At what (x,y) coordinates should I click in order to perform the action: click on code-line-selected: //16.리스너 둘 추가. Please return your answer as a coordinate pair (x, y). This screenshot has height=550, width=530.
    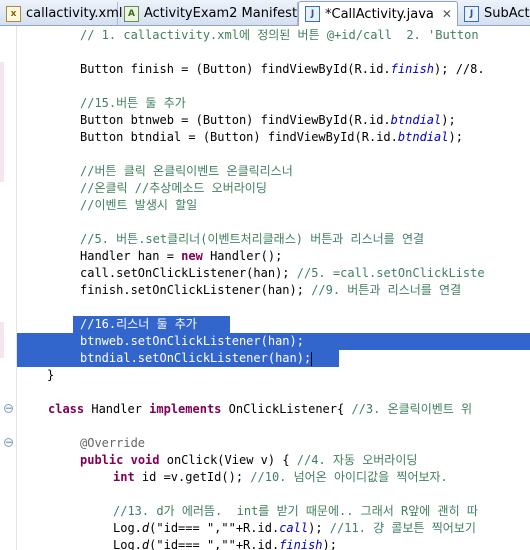
    Looking at the image, I should click on (138, 324).